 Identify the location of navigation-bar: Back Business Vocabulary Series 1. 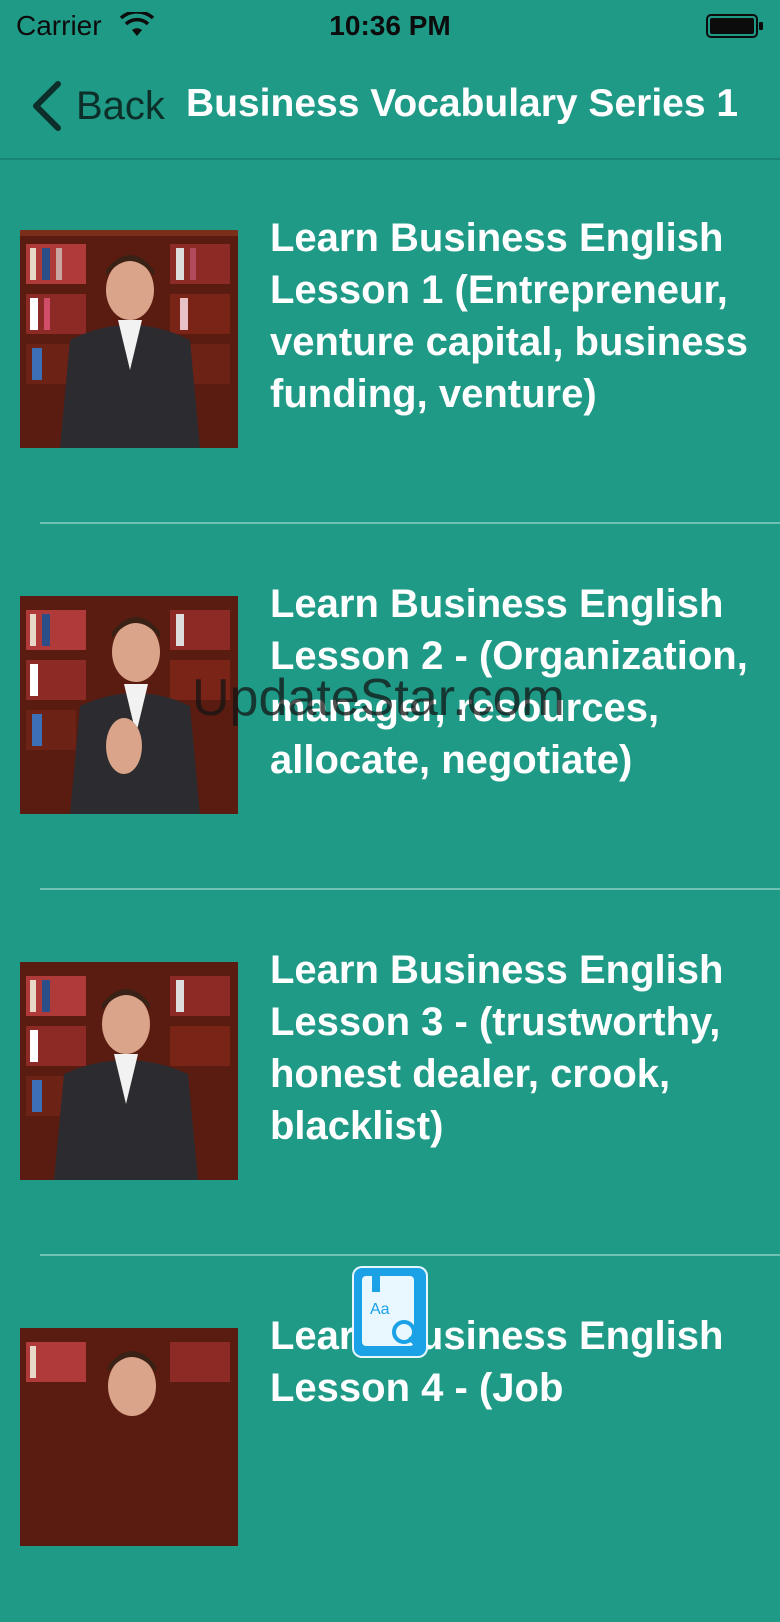
(390, 107).